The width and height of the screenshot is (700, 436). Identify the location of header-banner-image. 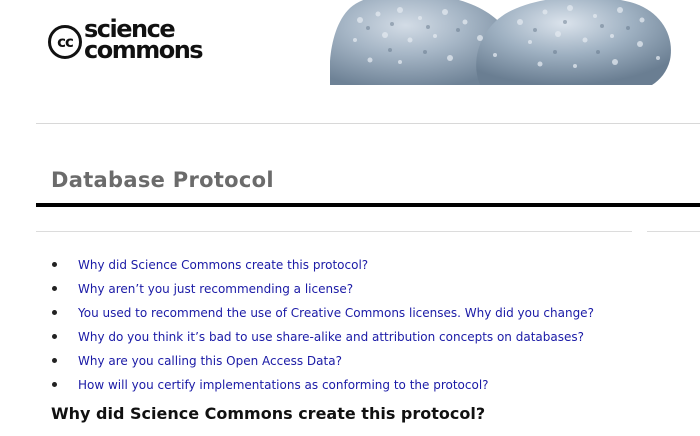
(515, 42).